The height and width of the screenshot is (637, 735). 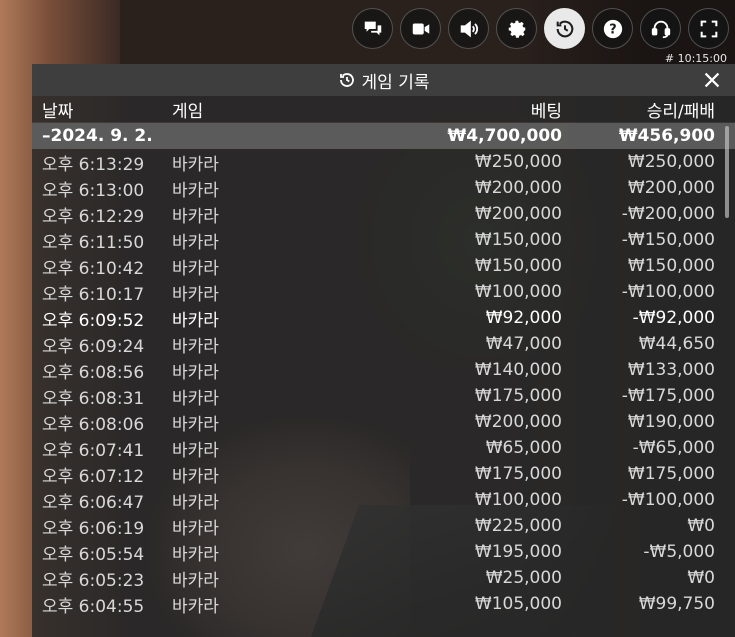 What do you see at coordinates (671, 474) in the screenshot?
I see `row-winloss: ₩175,000` at bounding box center [671, 474].